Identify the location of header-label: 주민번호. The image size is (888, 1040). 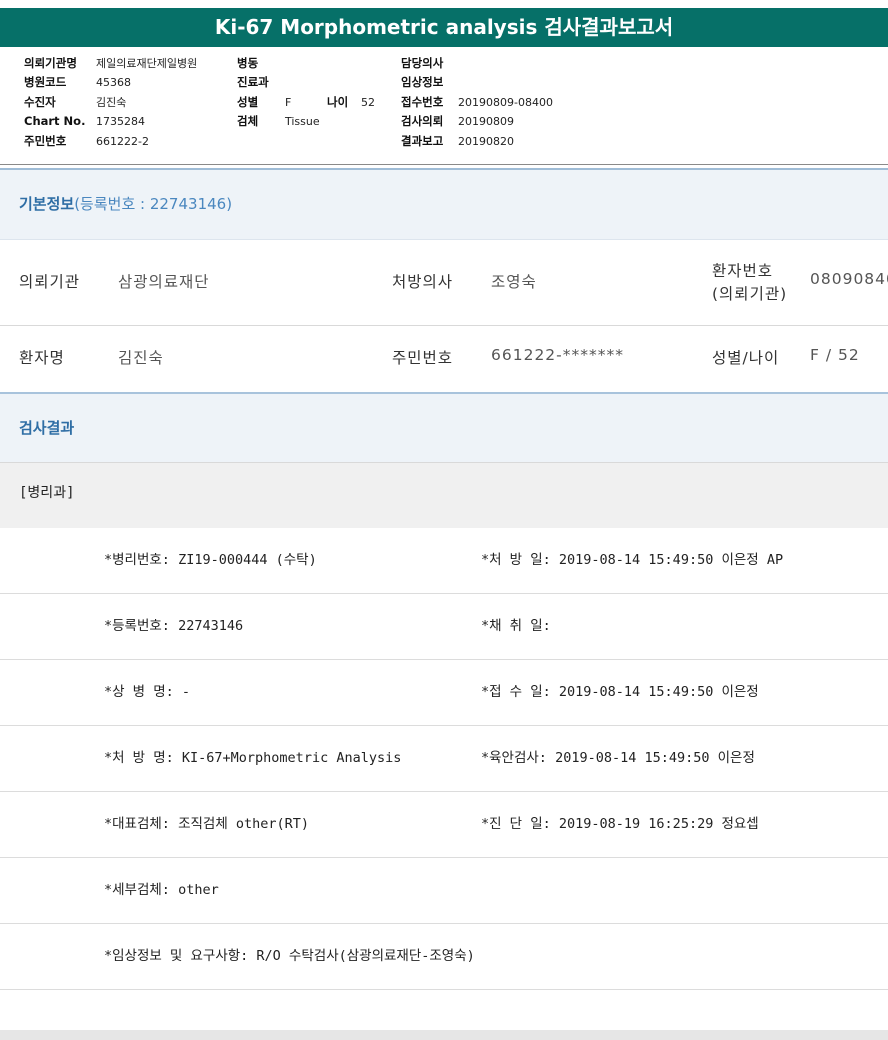
(45, 140).